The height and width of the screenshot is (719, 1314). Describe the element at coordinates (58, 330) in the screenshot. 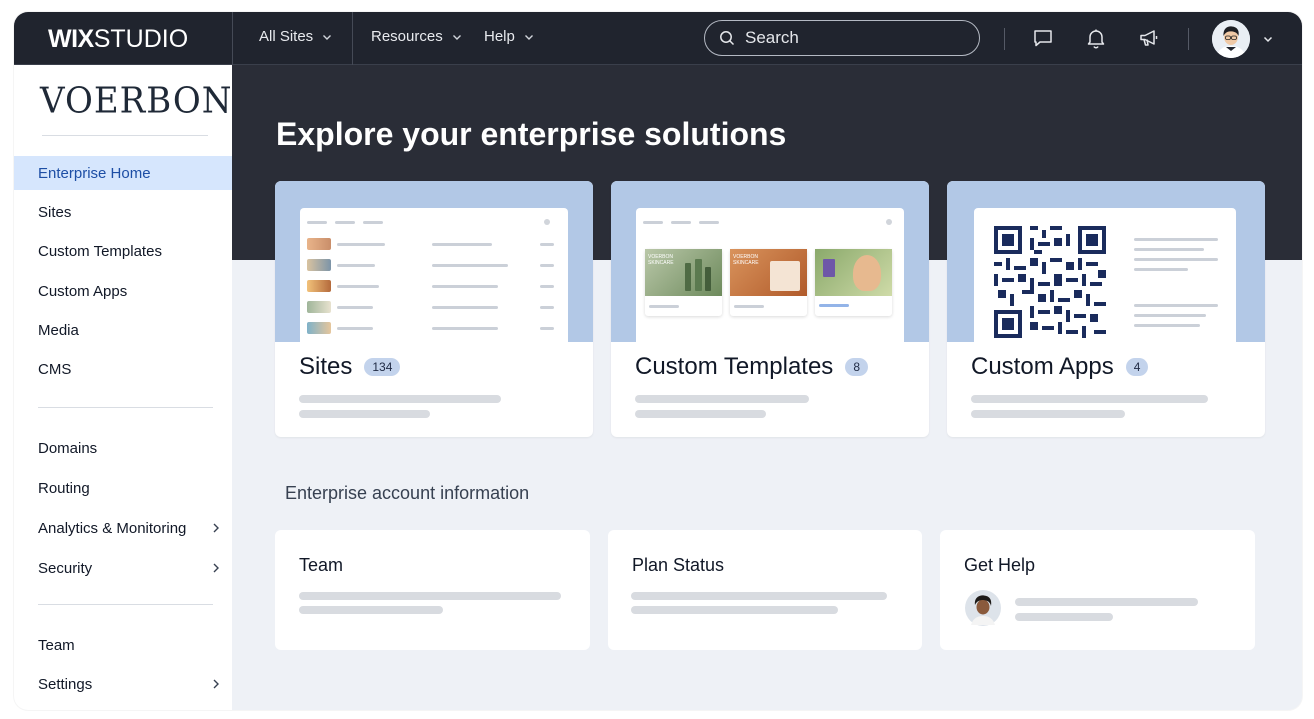

I see `sidebar-item-label: Media` at that location.